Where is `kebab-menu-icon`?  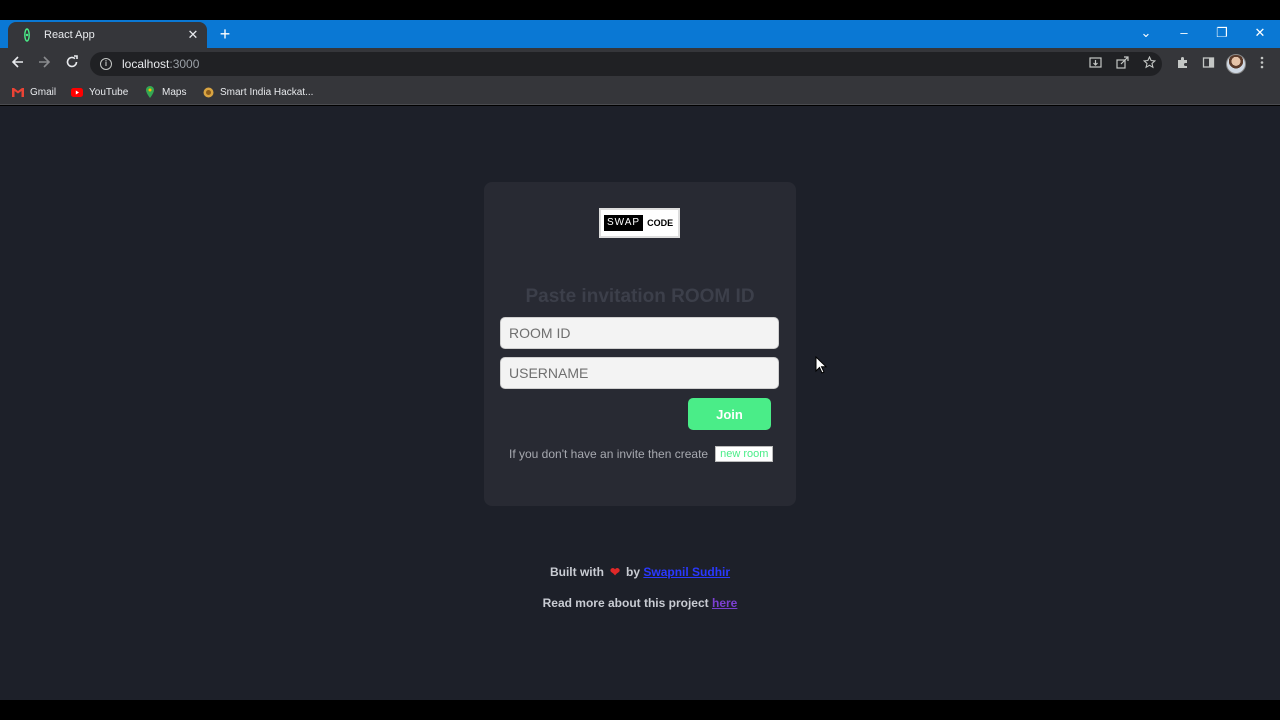
kebab-menu-icon is located at coordinates (1262, 64).